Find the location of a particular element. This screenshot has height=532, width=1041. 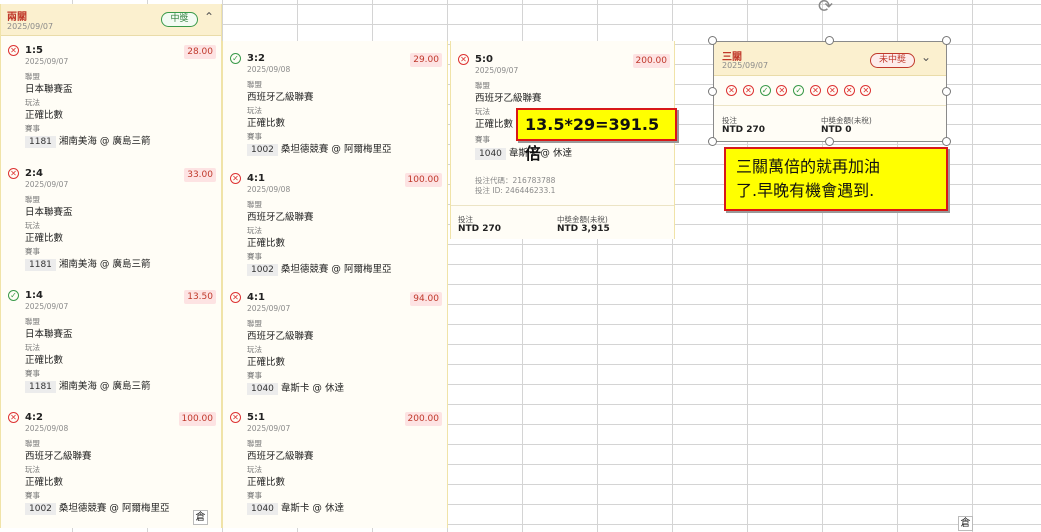

resize-handle-sw is located at coordinates (712, 141).